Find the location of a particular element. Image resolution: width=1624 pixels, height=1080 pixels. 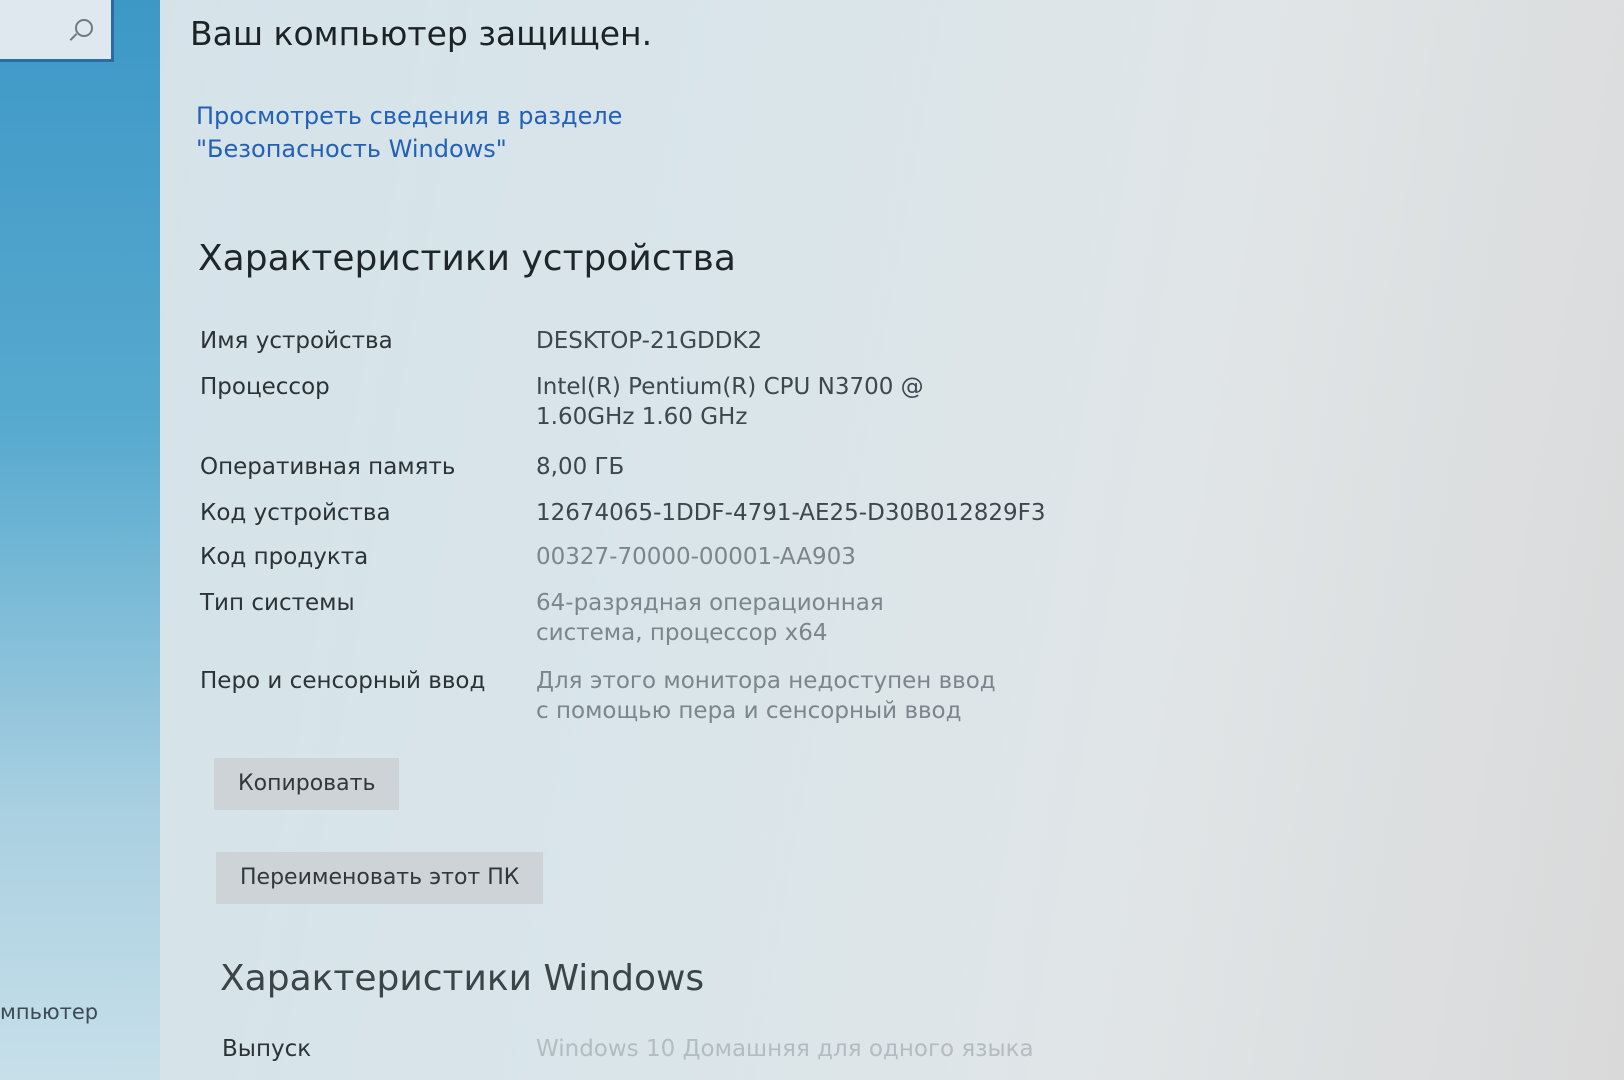

spec-value: 00327-70000-00001-AA903 is located at coordinates (696, 557).